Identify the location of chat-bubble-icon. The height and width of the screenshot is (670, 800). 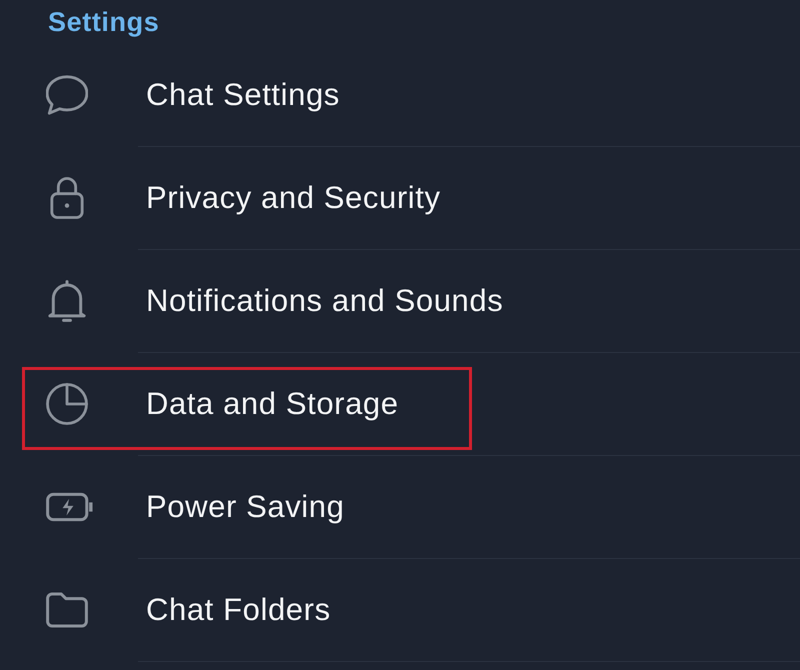
(67, 95).